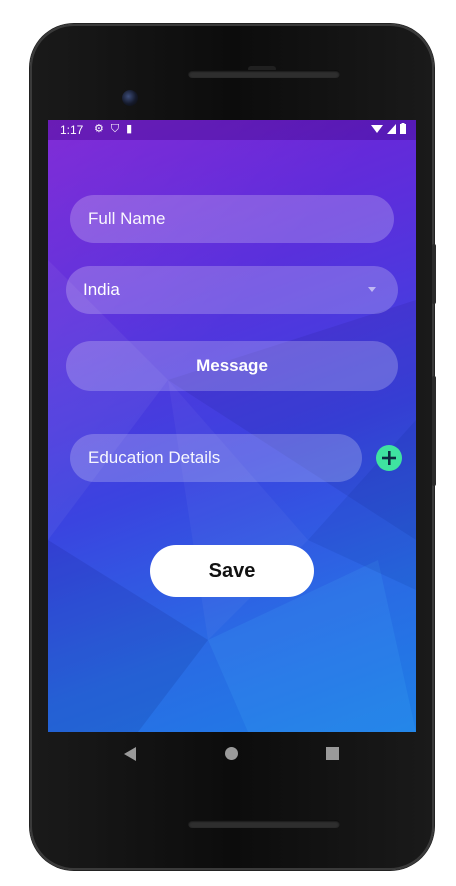 The image size is (456, 886). I want to click on education-details-field, so click(216, 458).